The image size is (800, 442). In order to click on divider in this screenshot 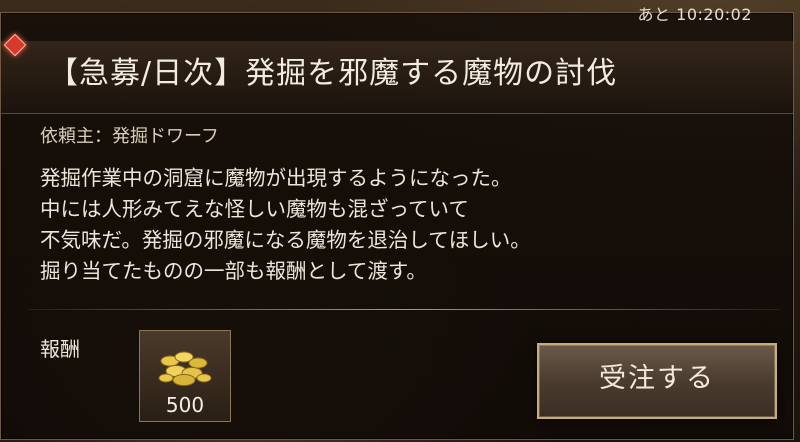, I will do `click(404, 309)`.